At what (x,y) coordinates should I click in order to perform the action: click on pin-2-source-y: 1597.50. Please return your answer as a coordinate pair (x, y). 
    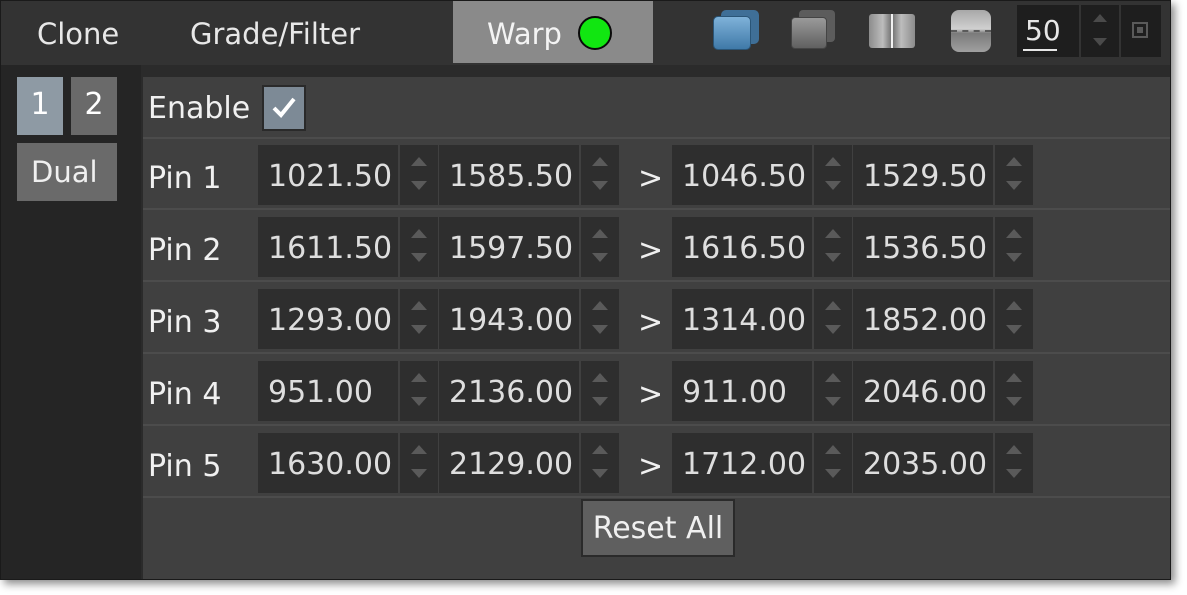
    Looking at the image, I should click on (509, 247).